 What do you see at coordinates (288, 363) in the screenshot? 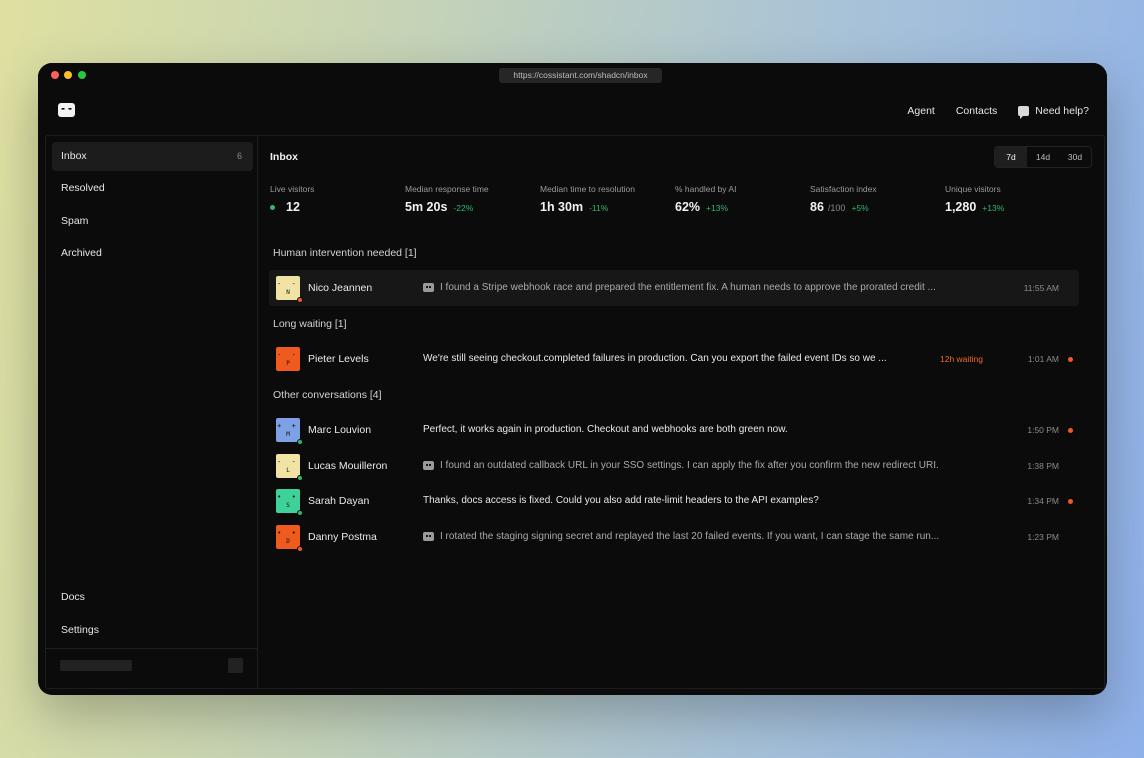
I see `avatar-initial: P` at bounding box center [288, 363].